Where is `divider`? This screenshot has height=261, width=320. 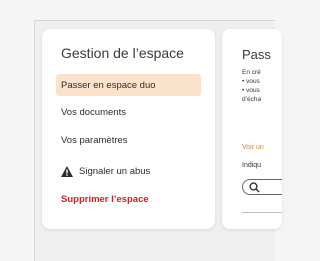
divider is located at coordinates (262, 212).